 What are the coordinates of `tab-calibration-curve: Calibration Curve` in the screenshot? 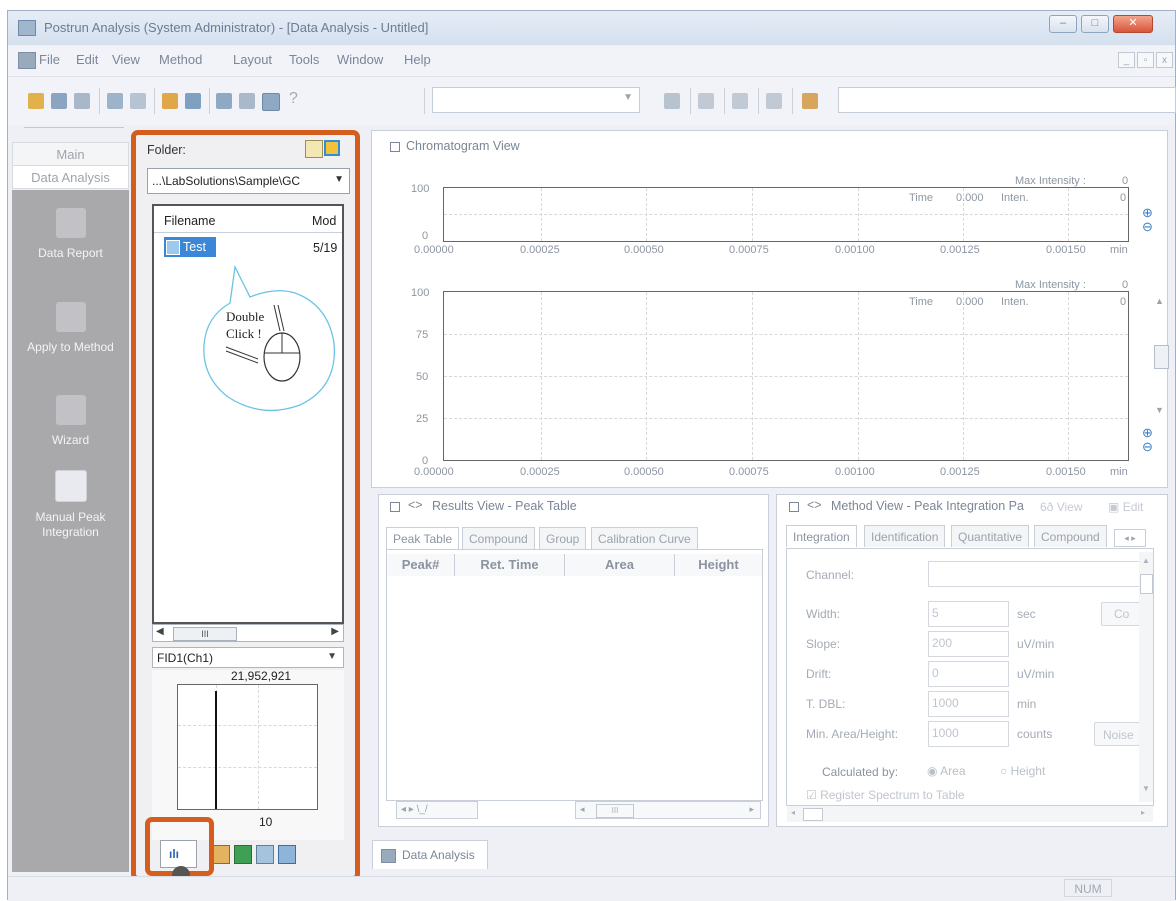 It's located at (644, 538).